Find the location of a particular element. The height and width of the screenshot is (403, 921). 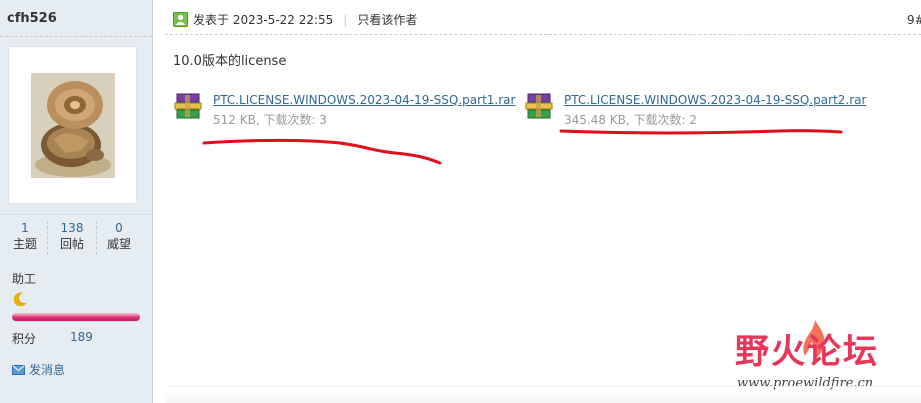

post-footer-toolbar is located at coordinates (543, 398).